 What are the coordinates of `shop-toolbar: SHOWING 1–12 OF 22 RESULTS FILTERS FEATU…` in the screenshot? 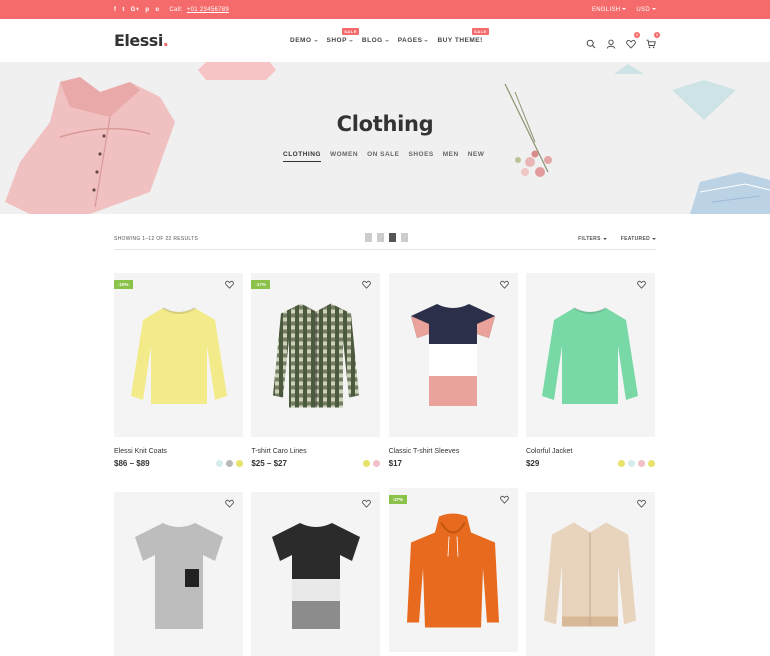 It's located at (385, 239).